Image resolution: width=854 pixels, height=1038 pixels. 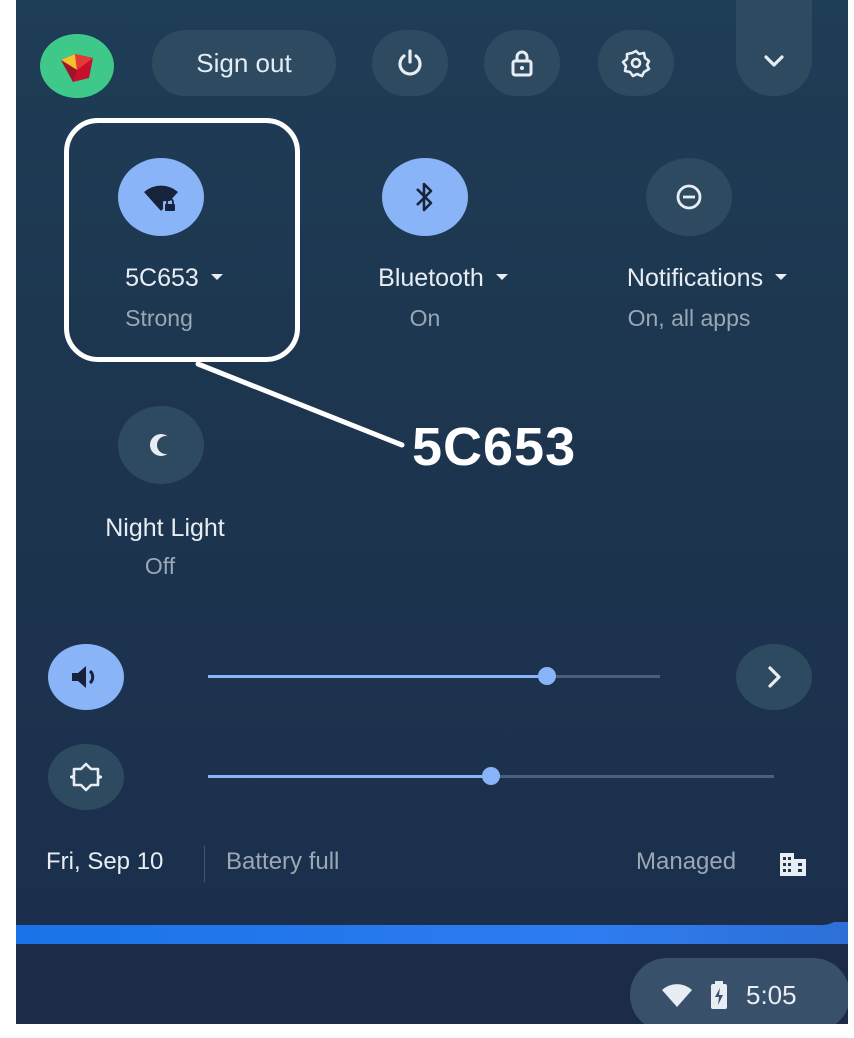 I want to click on volume-icon, so click(x=83, y=677).